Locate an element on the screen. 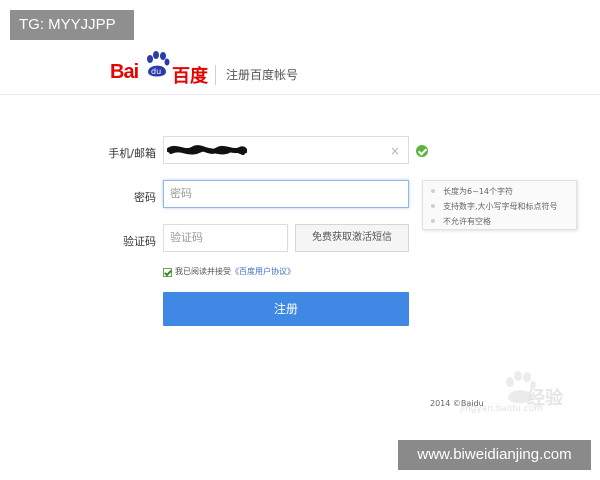 Image resolution: width=600 pixels, height=480 pixels. logo-chinese-text: 百度 is located at coordinates (190, 76).